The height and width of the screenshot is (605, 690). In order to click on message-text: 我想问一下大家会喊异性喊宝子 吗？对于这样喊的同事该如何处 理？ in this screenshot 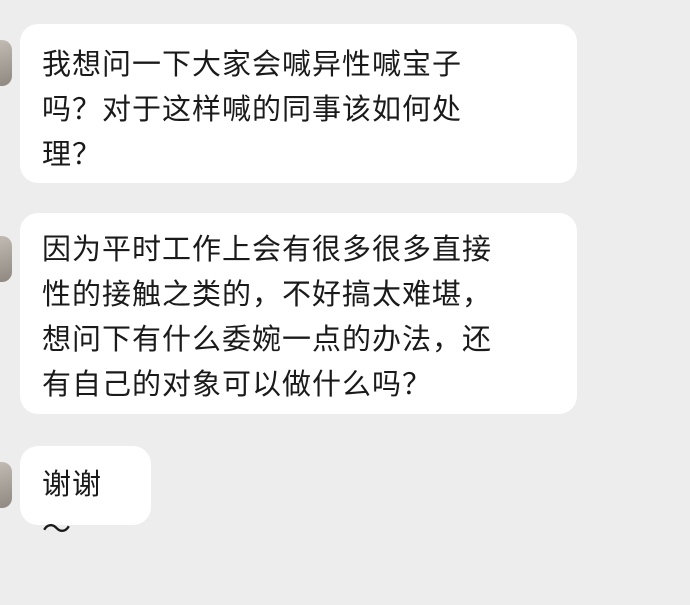, I will do `click(252, 109)`.